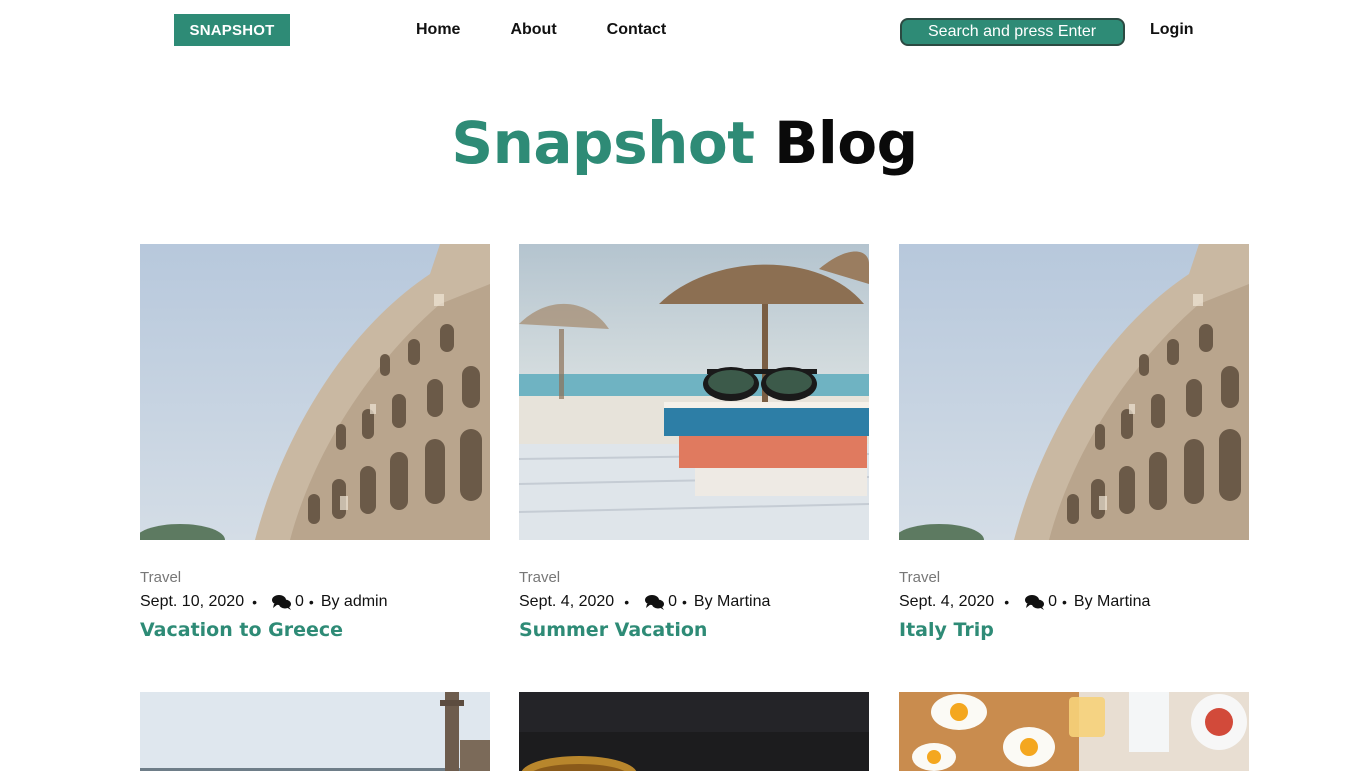  I want to click on post-title: Italy Trip, so click(1074, 630).